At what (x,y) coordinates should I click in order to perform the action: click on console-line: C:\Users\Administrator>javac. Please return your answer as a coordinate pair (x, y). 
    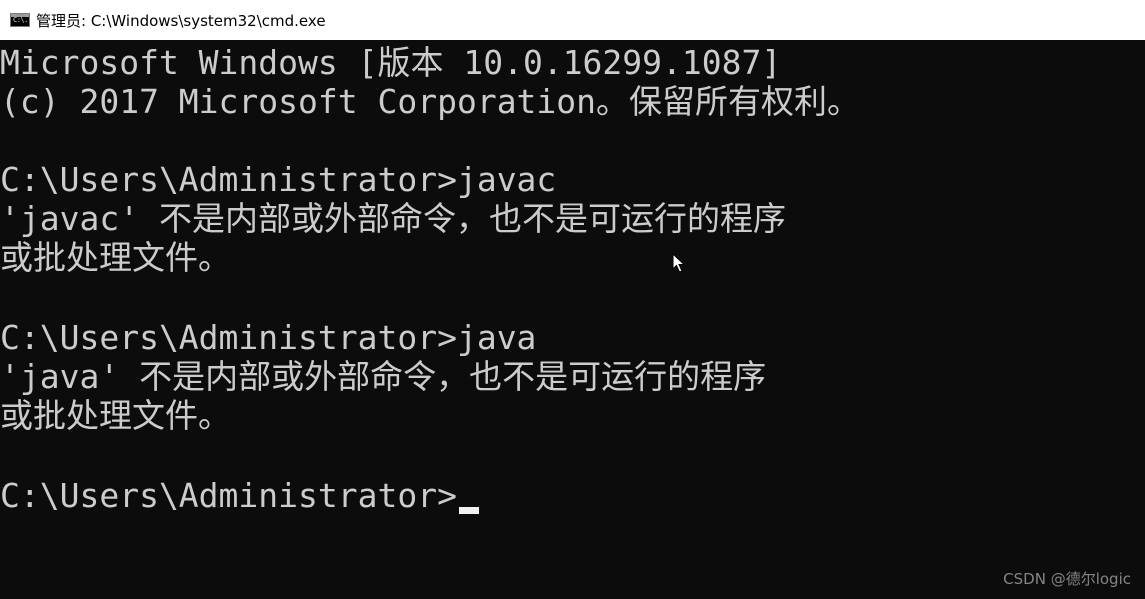
    Looking at the image, I should click on (278, 179).